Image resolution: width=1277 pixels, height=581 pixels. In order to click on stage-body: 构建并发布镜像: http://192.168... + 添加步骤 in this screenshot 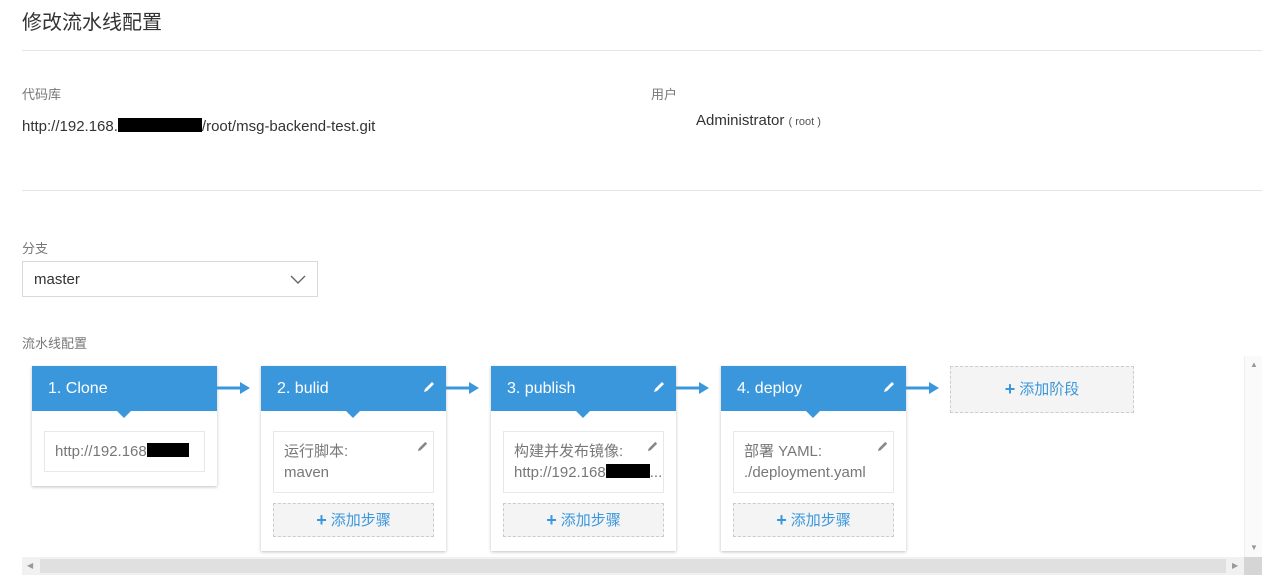, I will do `click(583, 481)`.